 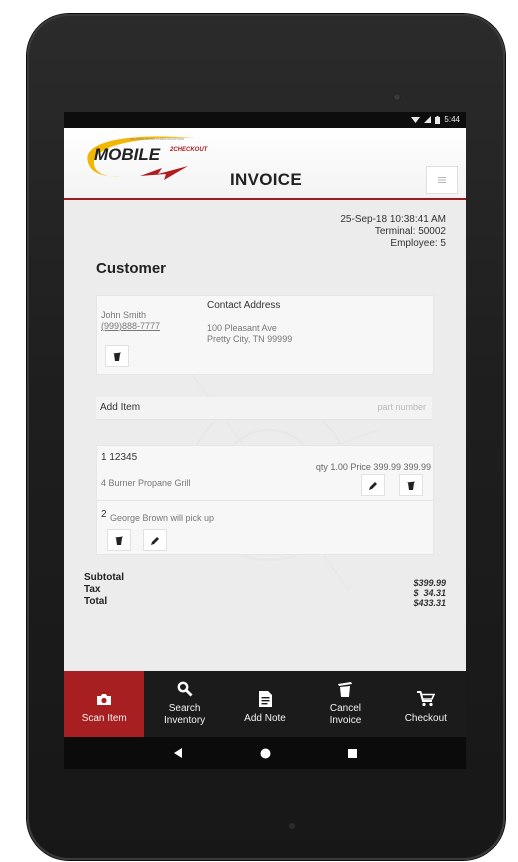 What do you see at coordinates (428, 119) in the screenshot?
I see `signal-icon` at bounding box center [428, 119].